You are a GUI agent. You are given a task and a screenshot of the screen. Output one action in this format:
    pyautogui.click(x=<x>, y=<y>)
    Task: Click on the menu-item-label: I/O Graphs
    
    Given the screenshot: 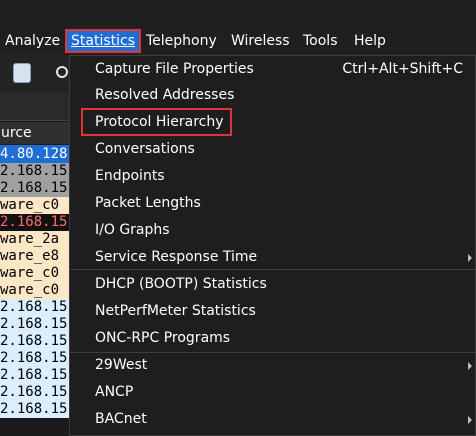 What is the action you would take?
    pyautogui.click(x=132, y=230)
    